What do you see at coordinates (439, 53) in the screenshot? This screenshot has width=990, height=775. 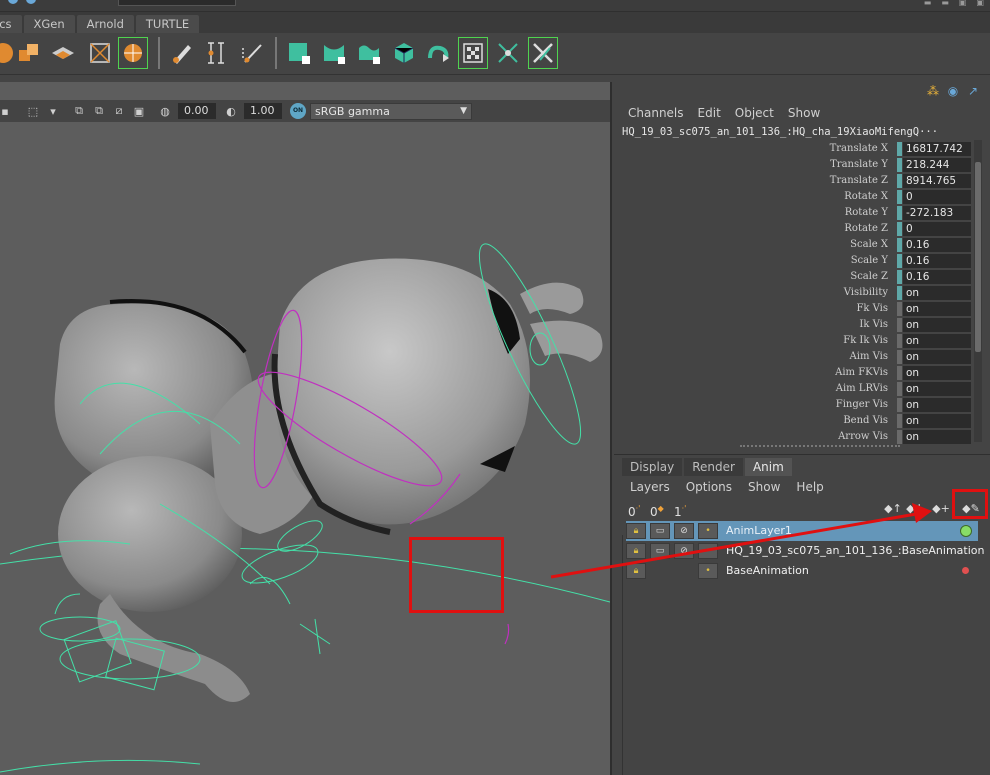 I see `shelf-tool-green-wrap-icon` at bounding box center [439, 53].